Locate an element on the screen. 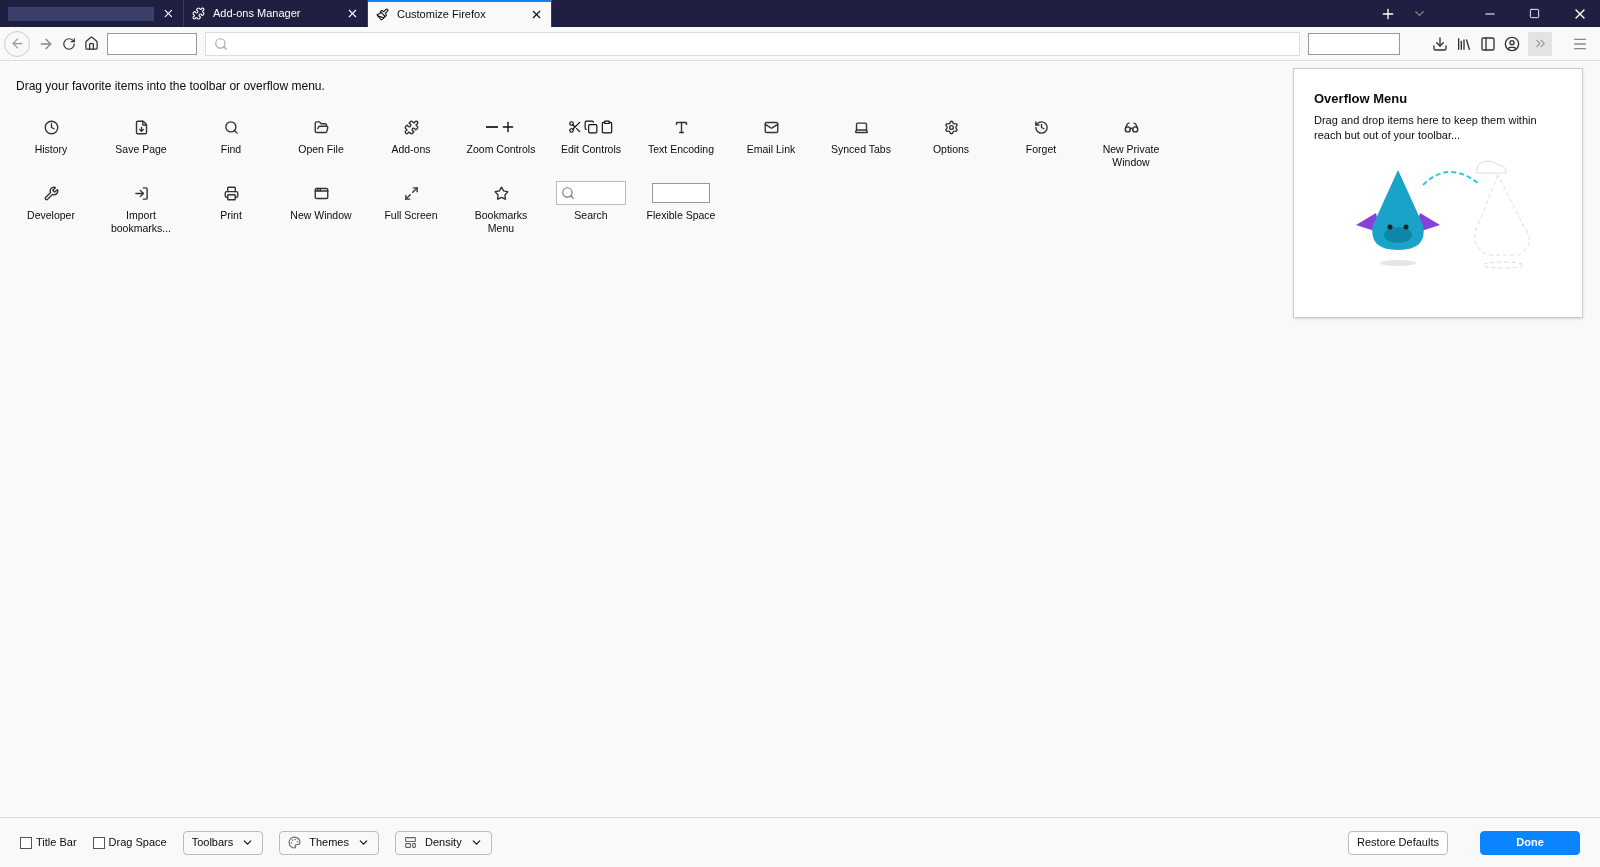 The image size is (1600, 867). palette-item: Synced Tabs is located at coordinates (861, 142).